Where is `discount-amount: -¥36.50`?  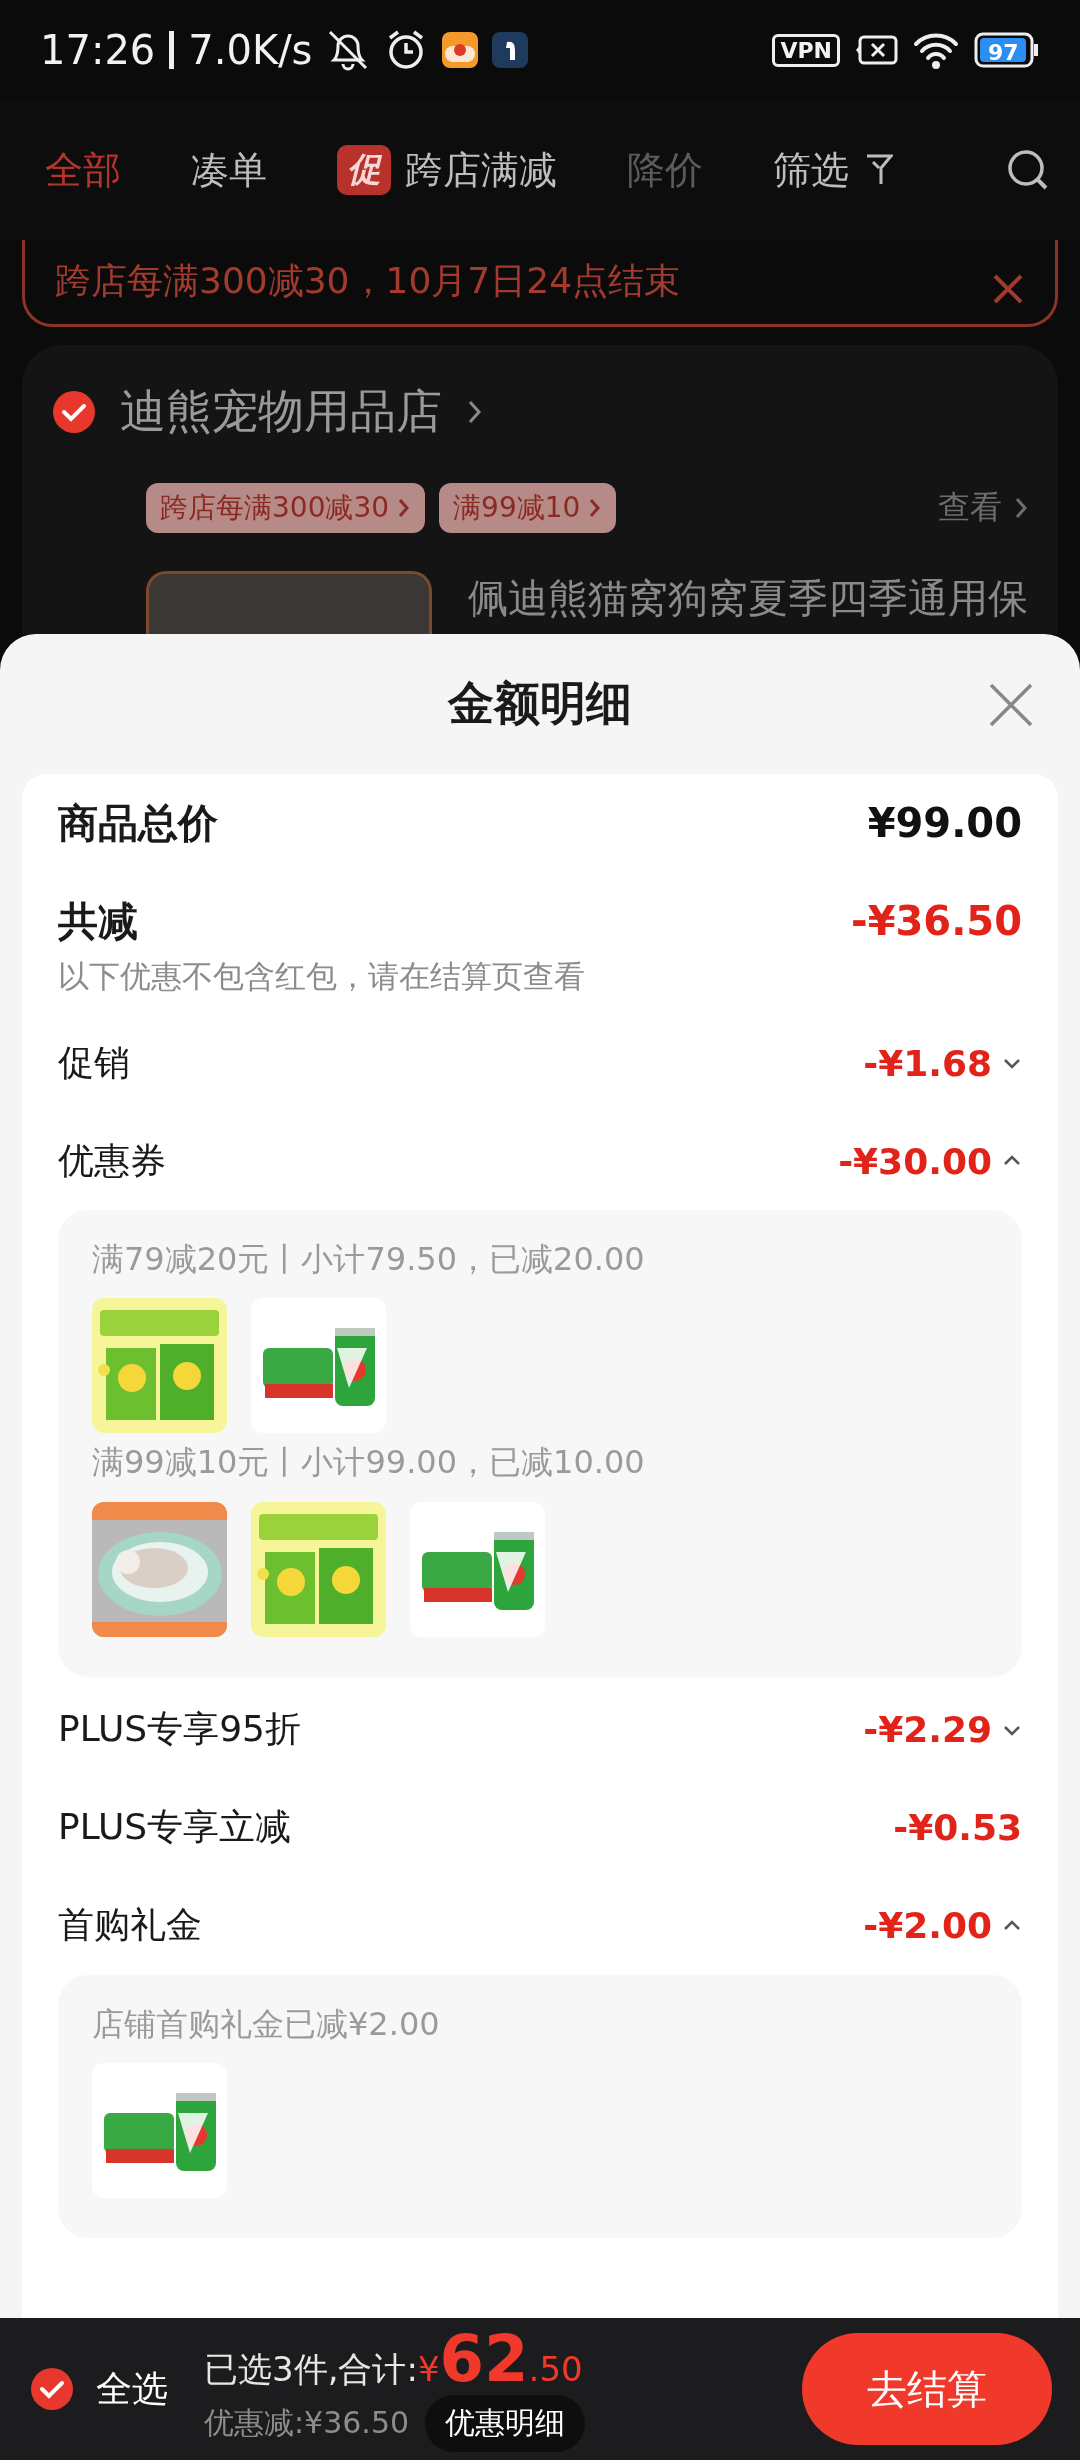 discount-amount: -¥36.50 is located at coordinates (936, 921).